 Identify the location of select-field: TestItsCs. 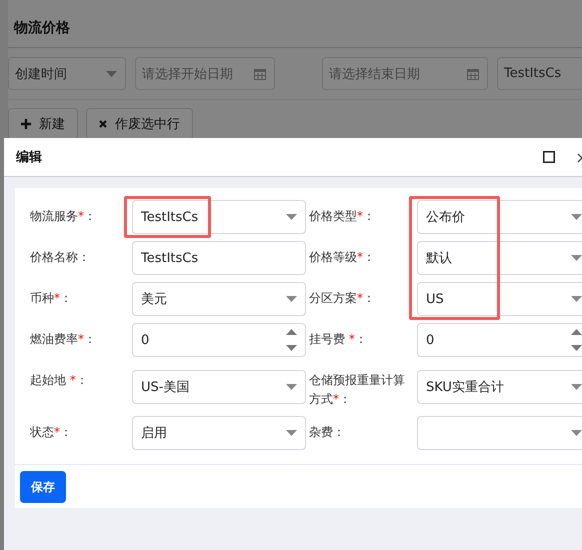
(219, 217).